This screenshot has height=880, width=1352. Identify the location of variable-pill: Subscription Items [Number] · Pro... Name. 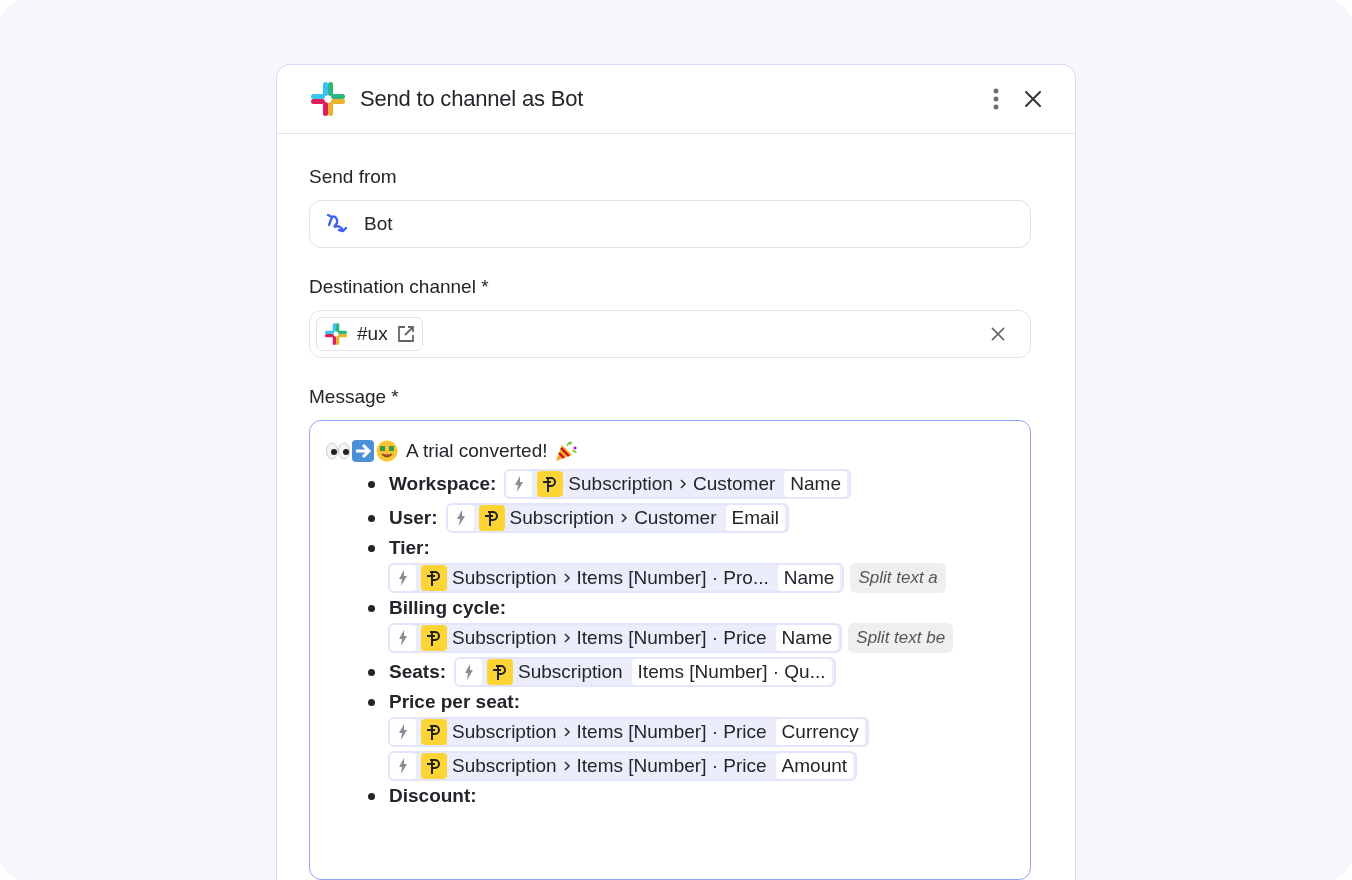
(616, 578).